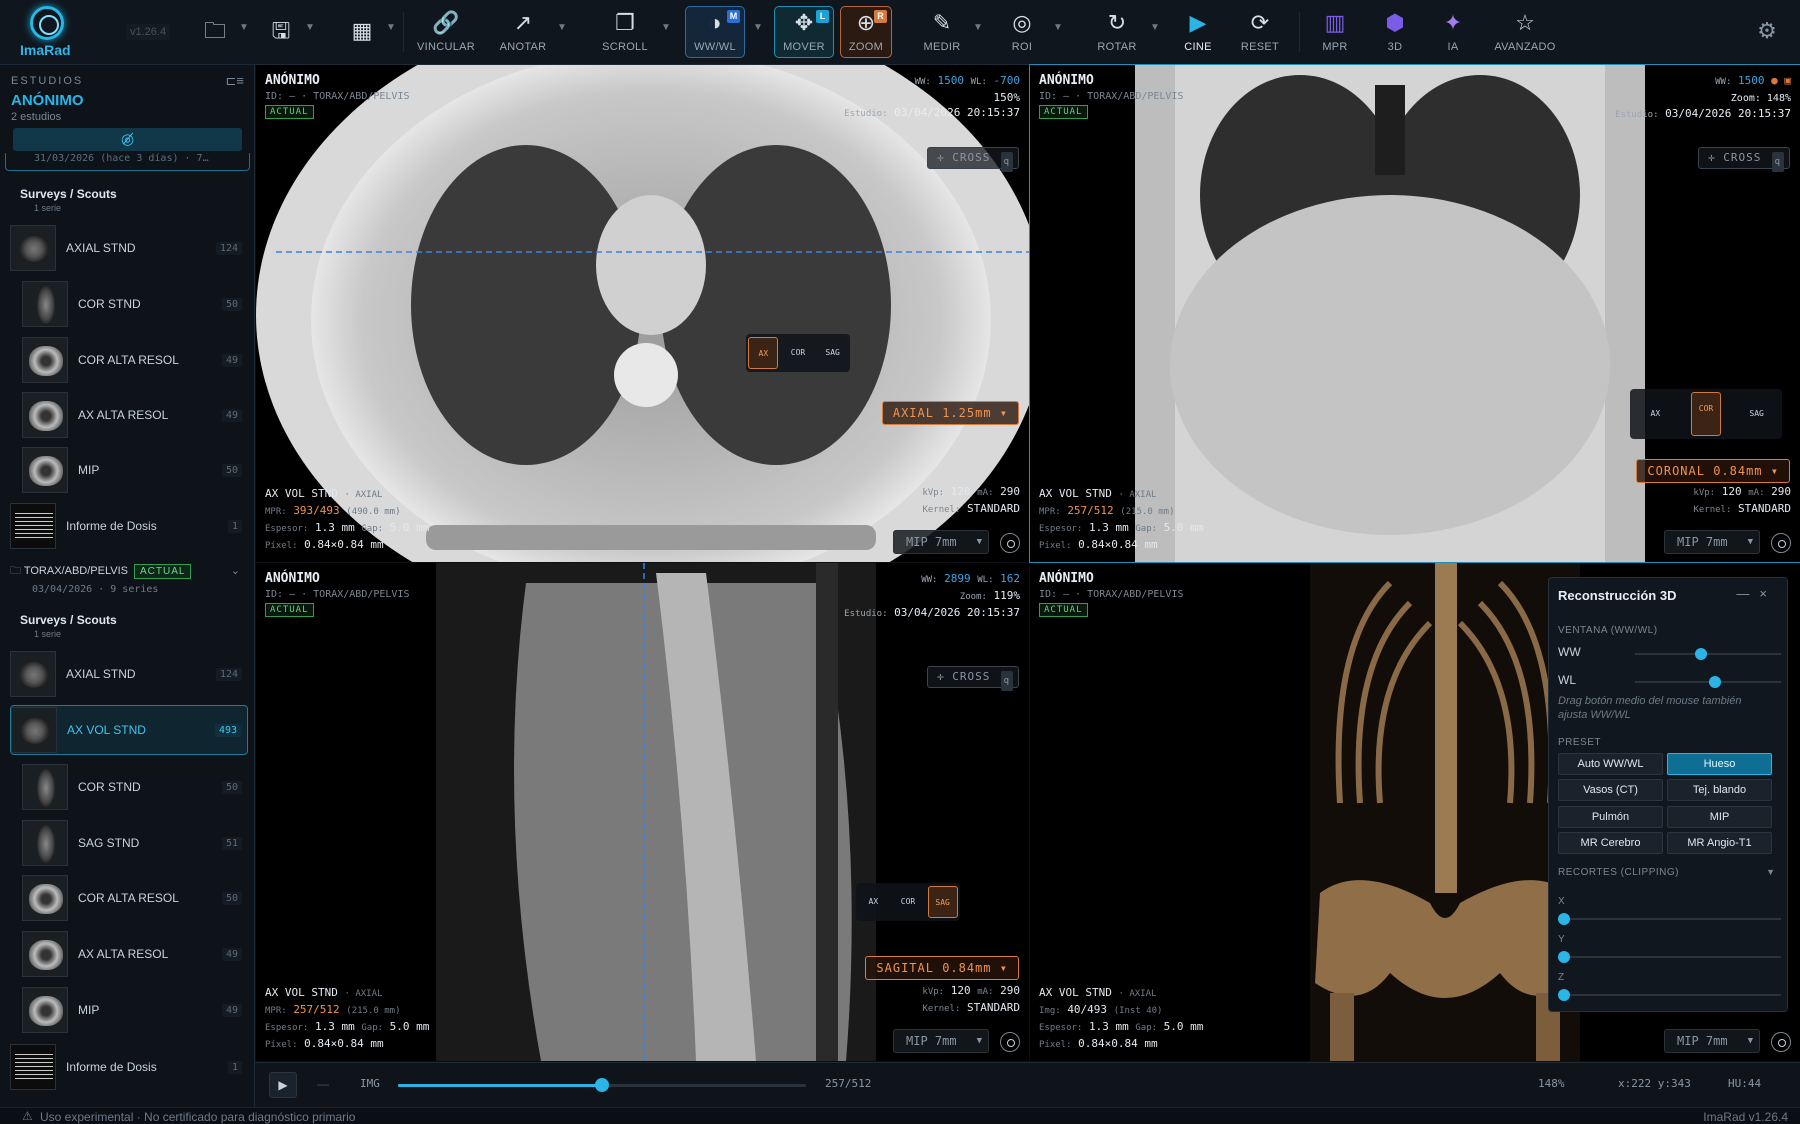 Image resolution: width=1800 pixels, height=1124 pixels. What do you see at coordinates (1719, 843) in the screenshot?
I see `preset-mr-angio-button: MR Angio-T1` at bounding box center [1719, 843].